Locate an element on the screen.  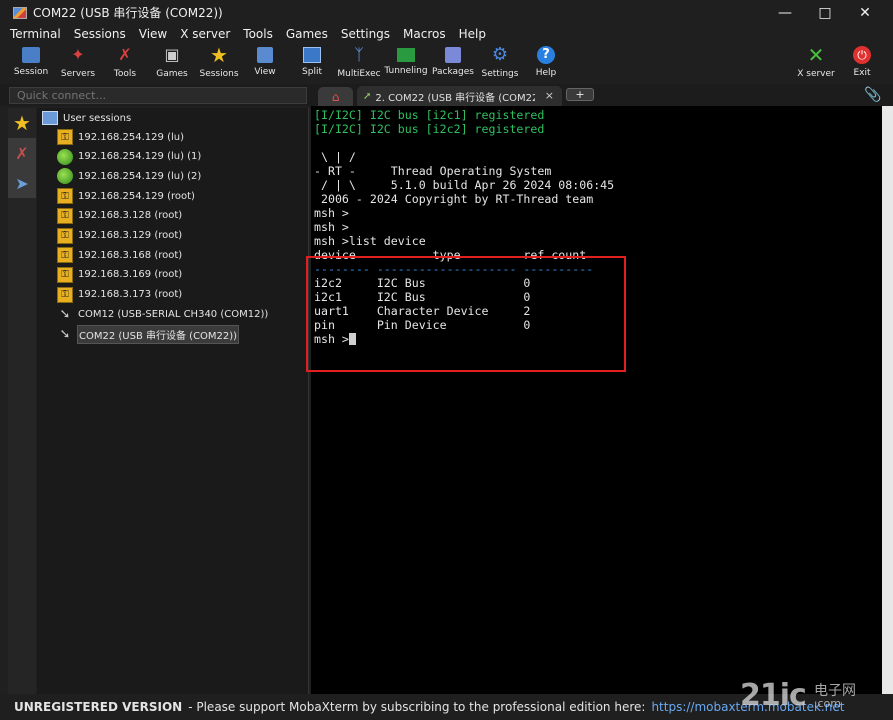
servers-icon: ✦ is located at coordinates (78, 54).